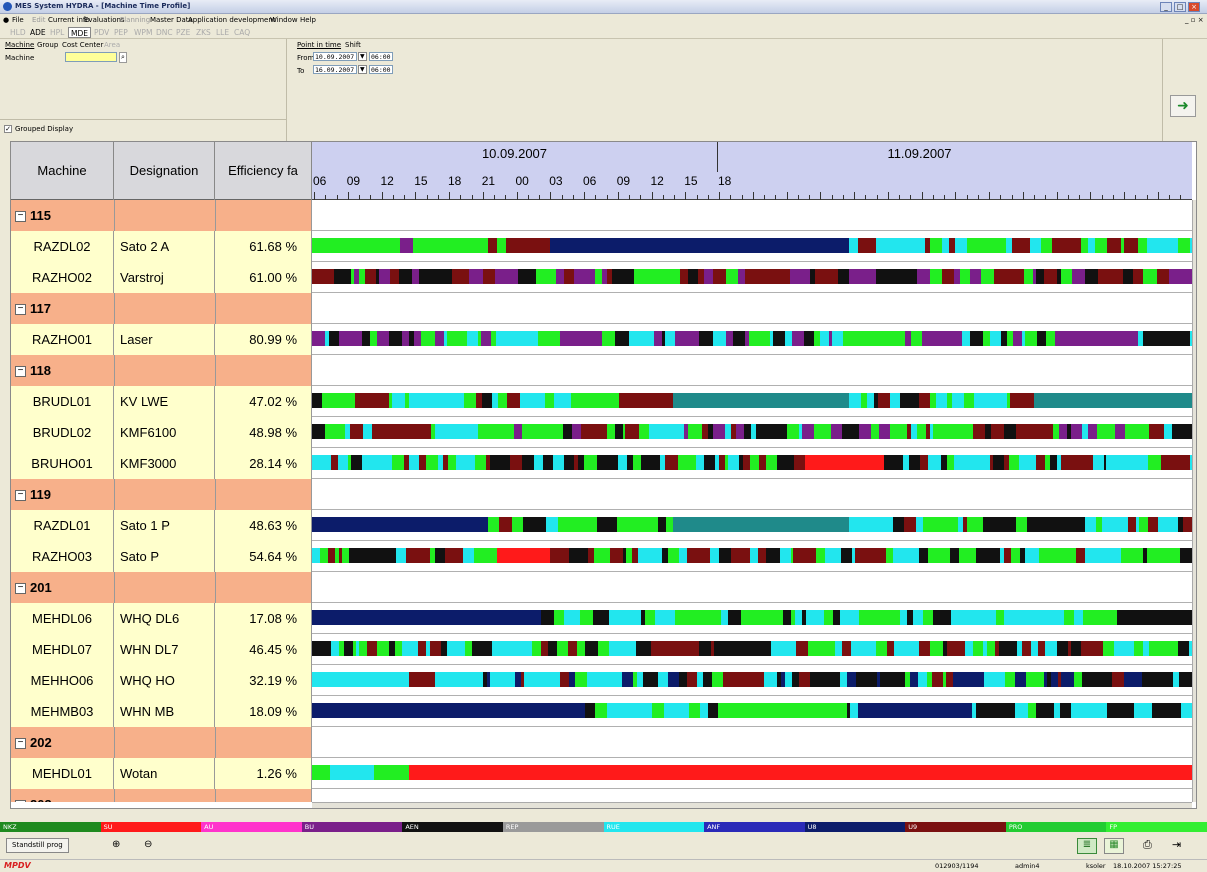 This screenshot has width=1207, height=872. I want to click on menu-master-data: Master Data, so click(171, 20).